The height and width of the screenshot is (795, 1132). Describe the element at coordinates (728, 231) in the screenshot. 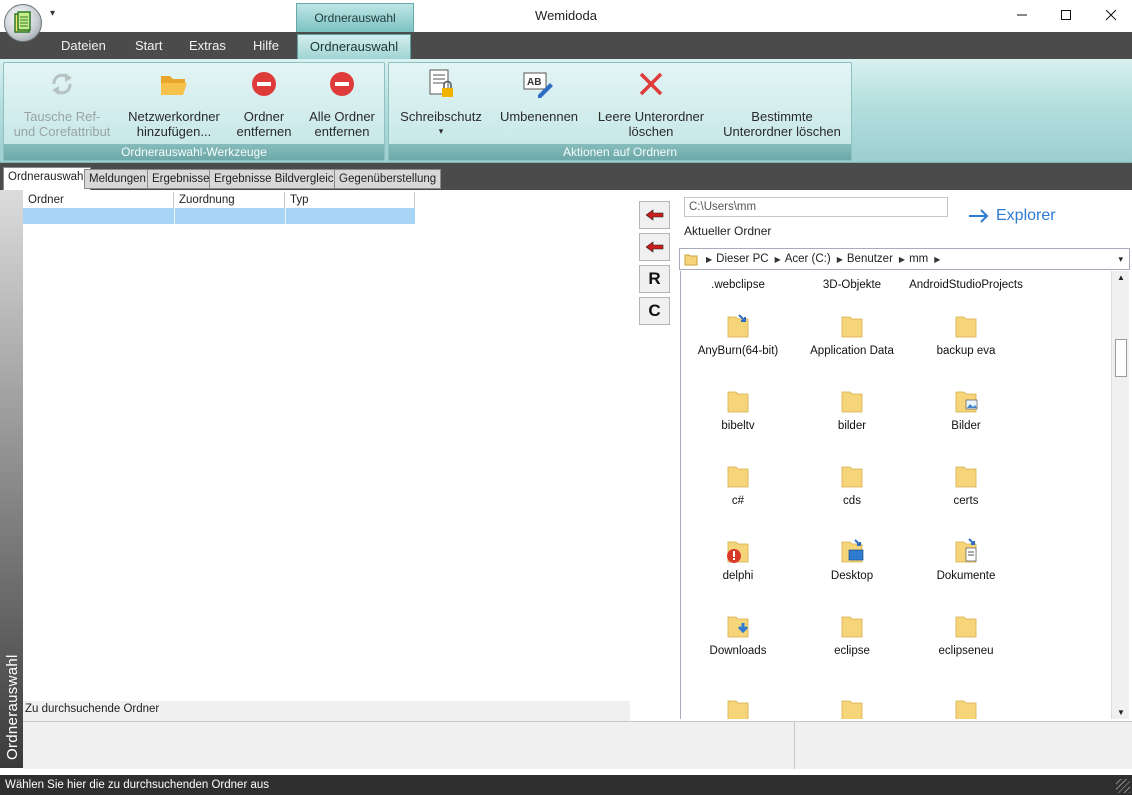

I see `current-folder-label: Aktueller Ordner` at that location.